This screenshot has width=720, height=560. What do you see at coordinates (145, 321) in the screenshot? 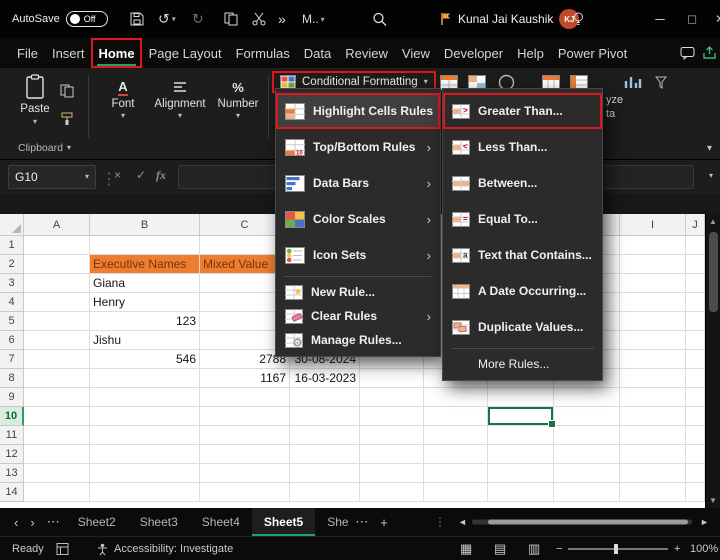
I see `cell-B5: 123` at bounding box center [145, 321].